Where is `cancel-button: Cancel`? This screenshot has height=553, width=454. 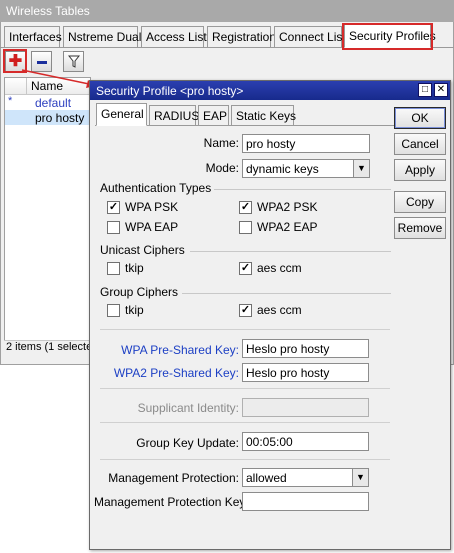
cancel-button: Cancel is located at coordinates (420, 144).